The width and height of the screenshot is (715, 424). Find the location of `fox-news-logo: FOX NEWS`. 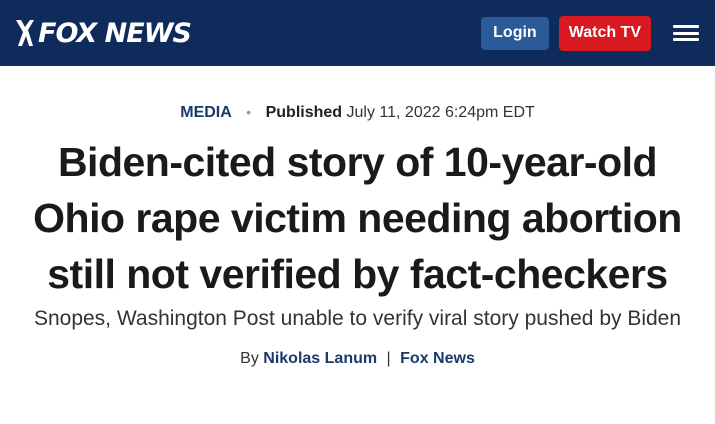

fox-news-logo: FOX NEWS is located at coordinates (103, 33).